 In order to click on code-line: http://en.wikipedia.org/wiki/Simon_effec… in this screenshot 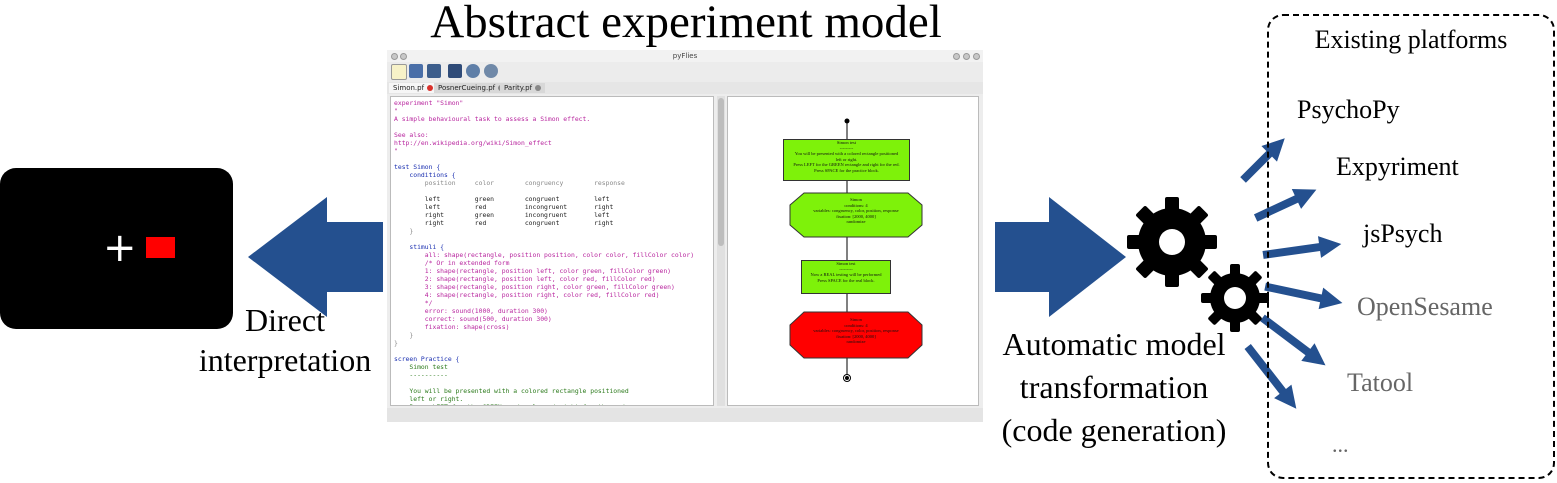, I will do `click(473, 143)`.